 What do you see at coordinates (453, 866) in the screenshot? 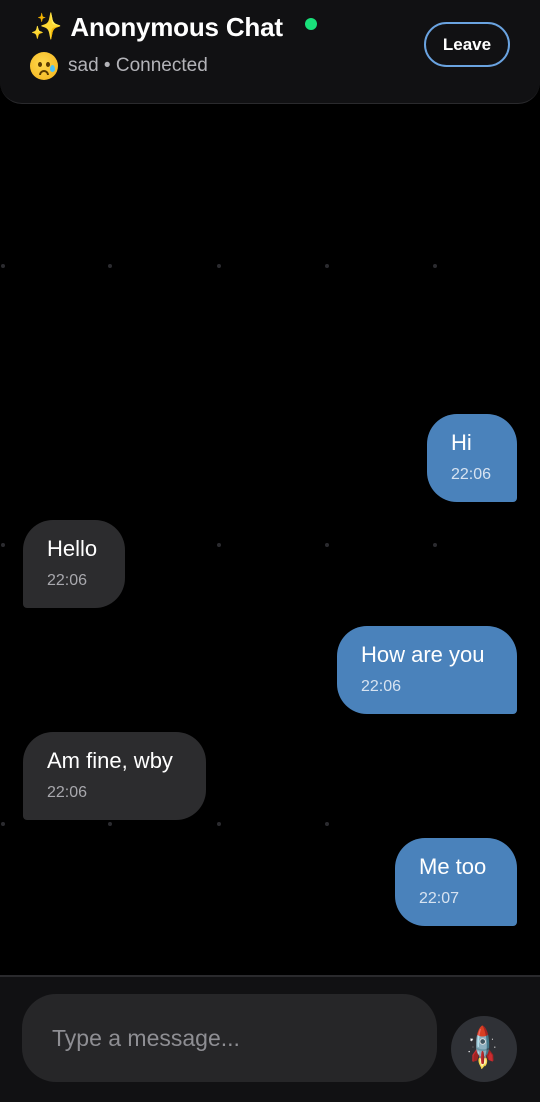
I see `message-text: Me too` at bounding box center [453, 866].